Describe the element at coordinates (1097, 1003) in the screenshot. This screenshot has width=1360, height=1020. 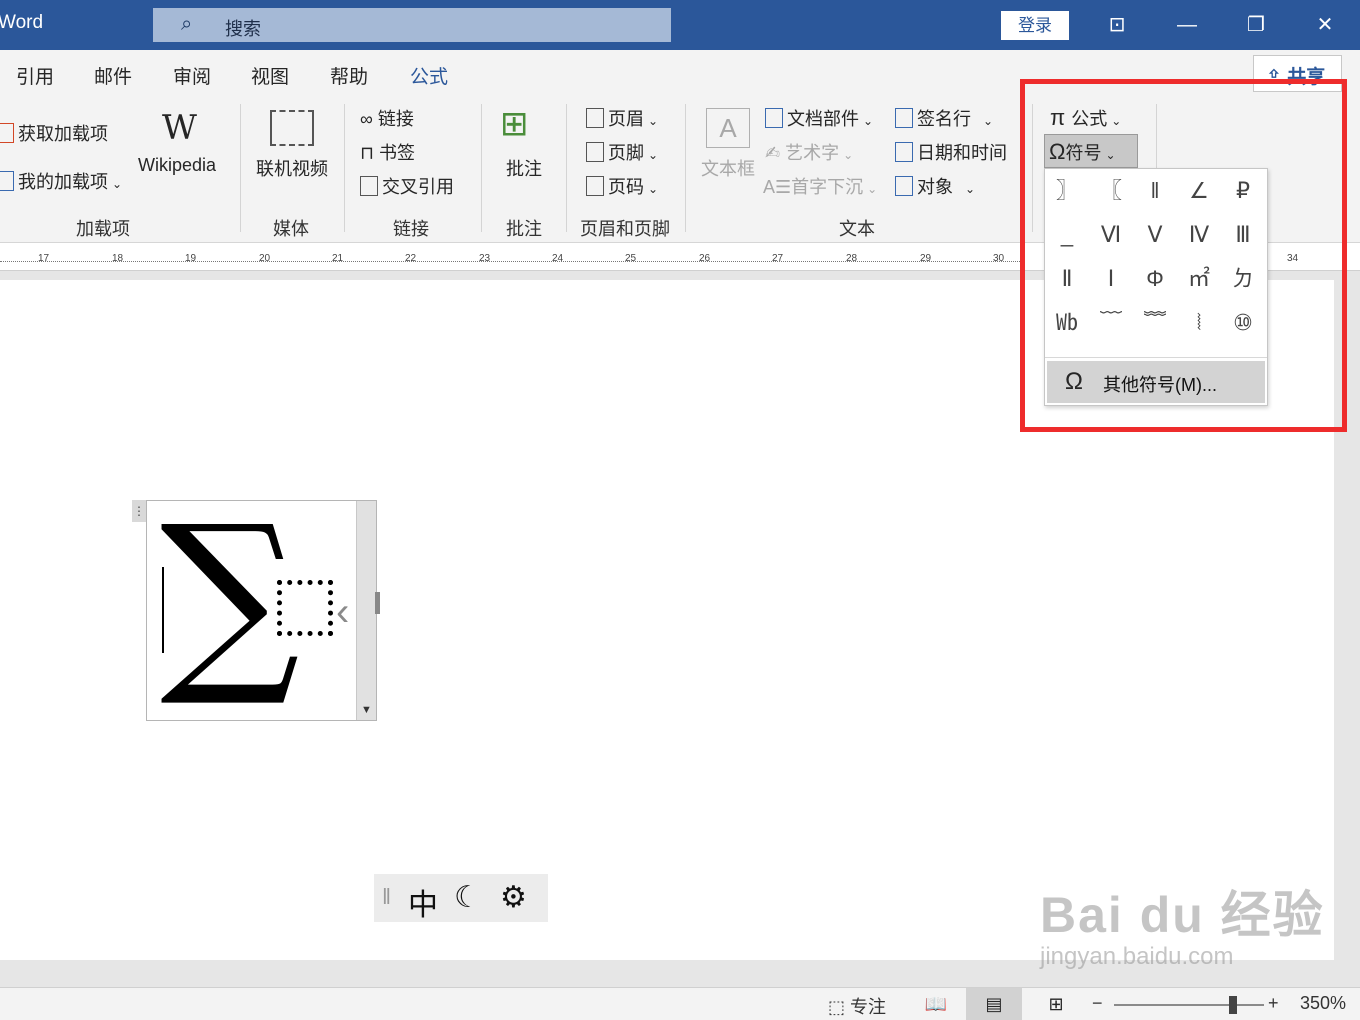
I see `zoom-out-icon: −` at that location.